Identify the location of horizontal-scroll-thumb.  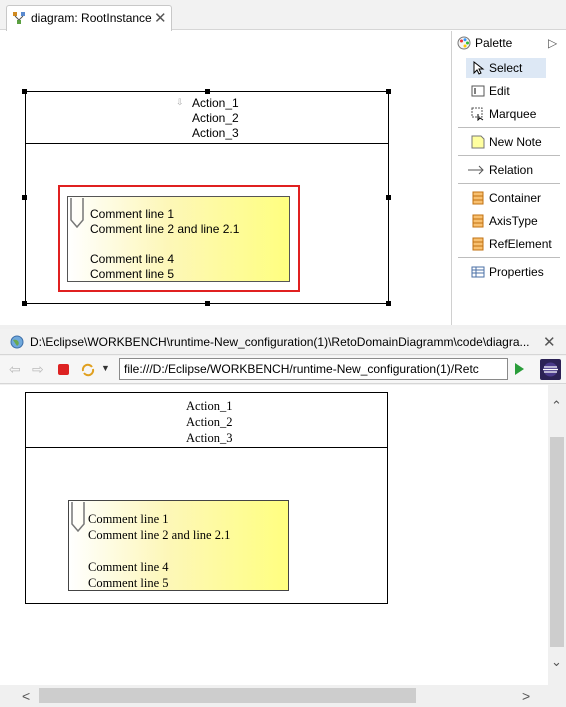
(227, 695).